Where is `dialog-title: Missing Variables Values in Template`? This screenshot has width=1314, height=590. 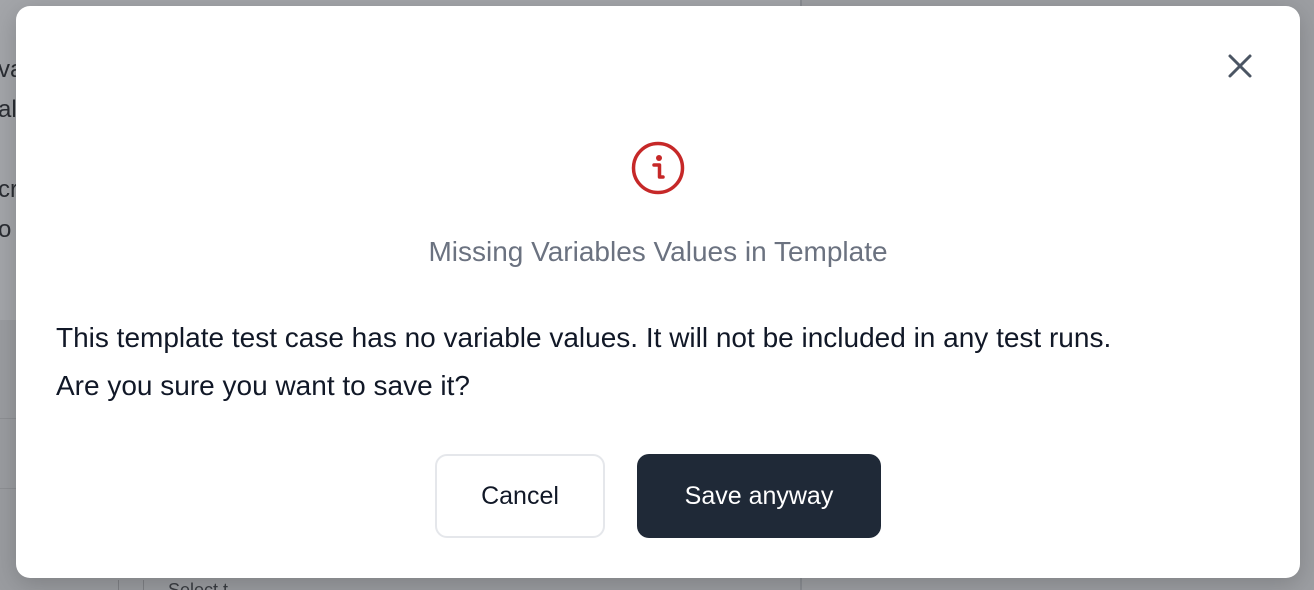 dialog-title: Missing Variables Values in Template is located at coordinates (658, 251).